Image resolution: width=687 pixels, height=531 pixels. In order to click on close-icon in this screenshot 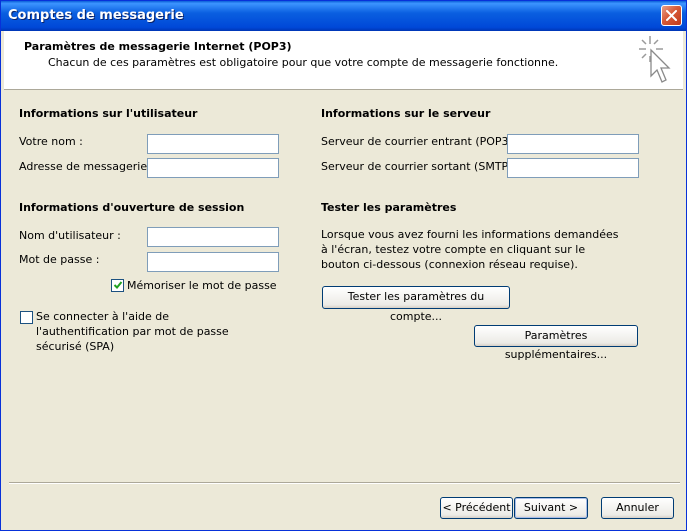, I will do `click(671, 15)`.